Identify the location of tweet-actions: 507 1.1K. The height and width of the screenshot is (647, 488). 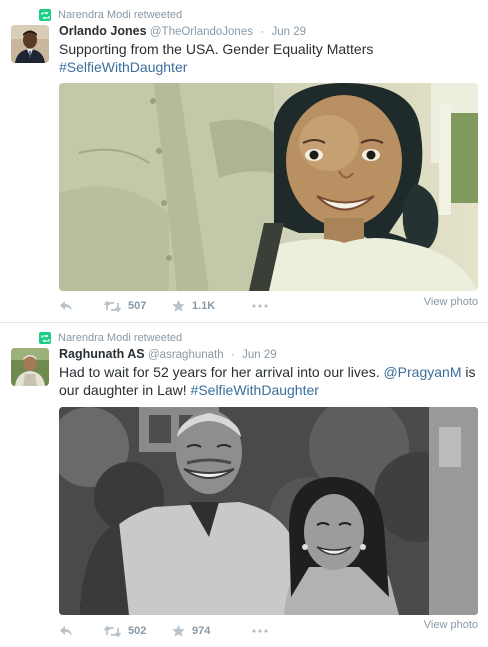
(163, 306).